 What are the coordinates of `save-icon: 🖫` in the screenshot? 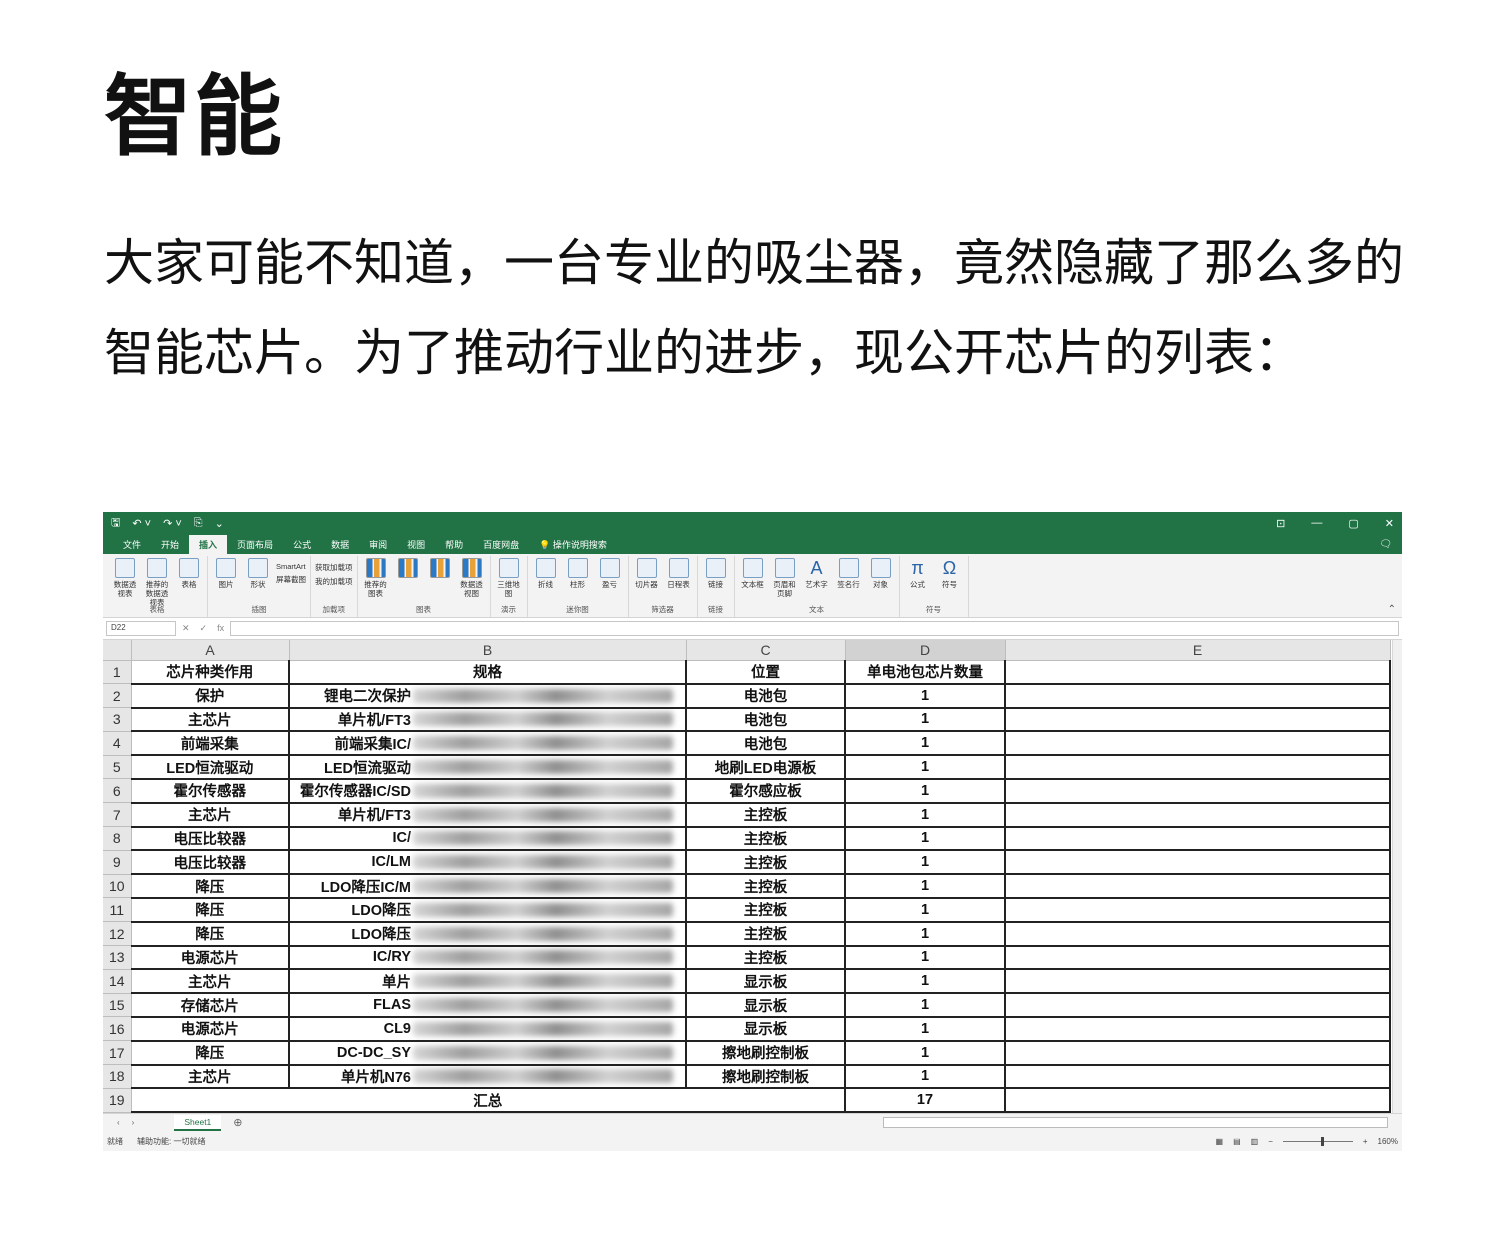 It's located at (115, 523).